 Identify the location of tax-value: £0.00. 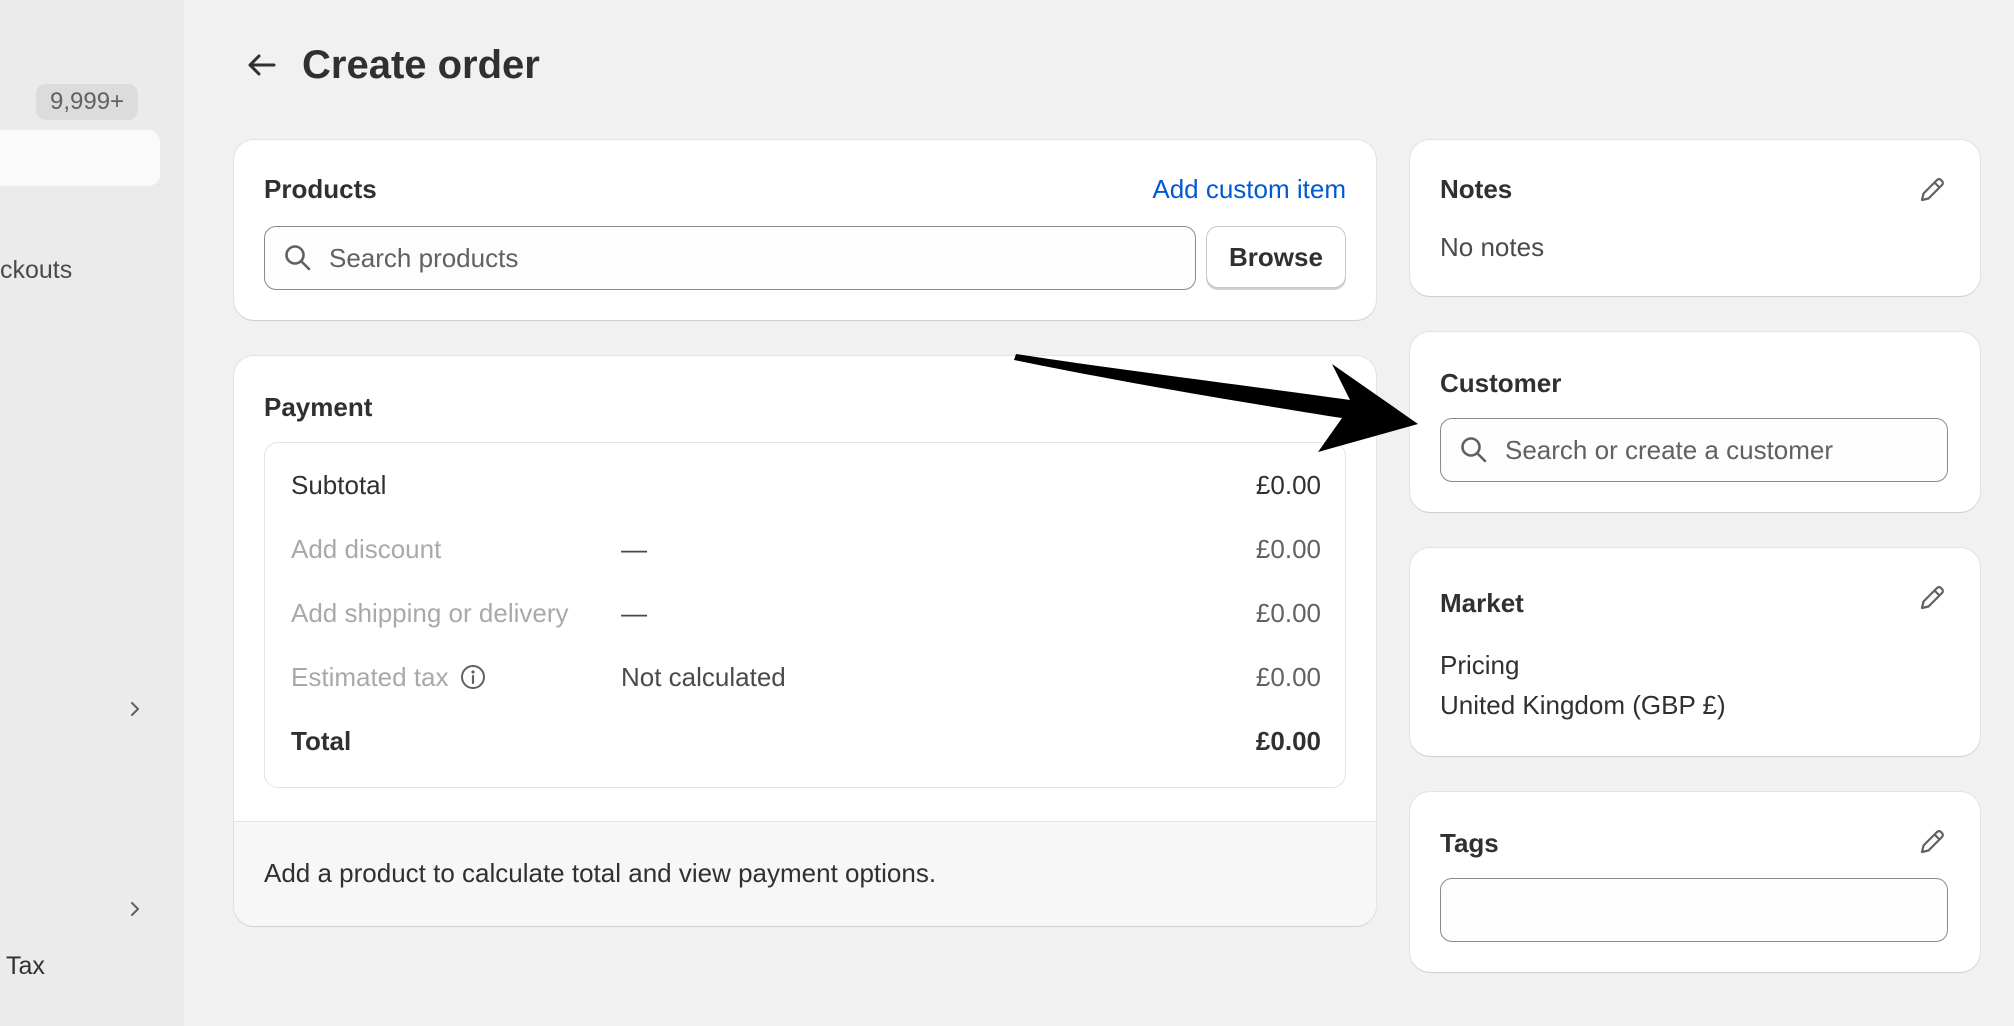
(1288, 677).